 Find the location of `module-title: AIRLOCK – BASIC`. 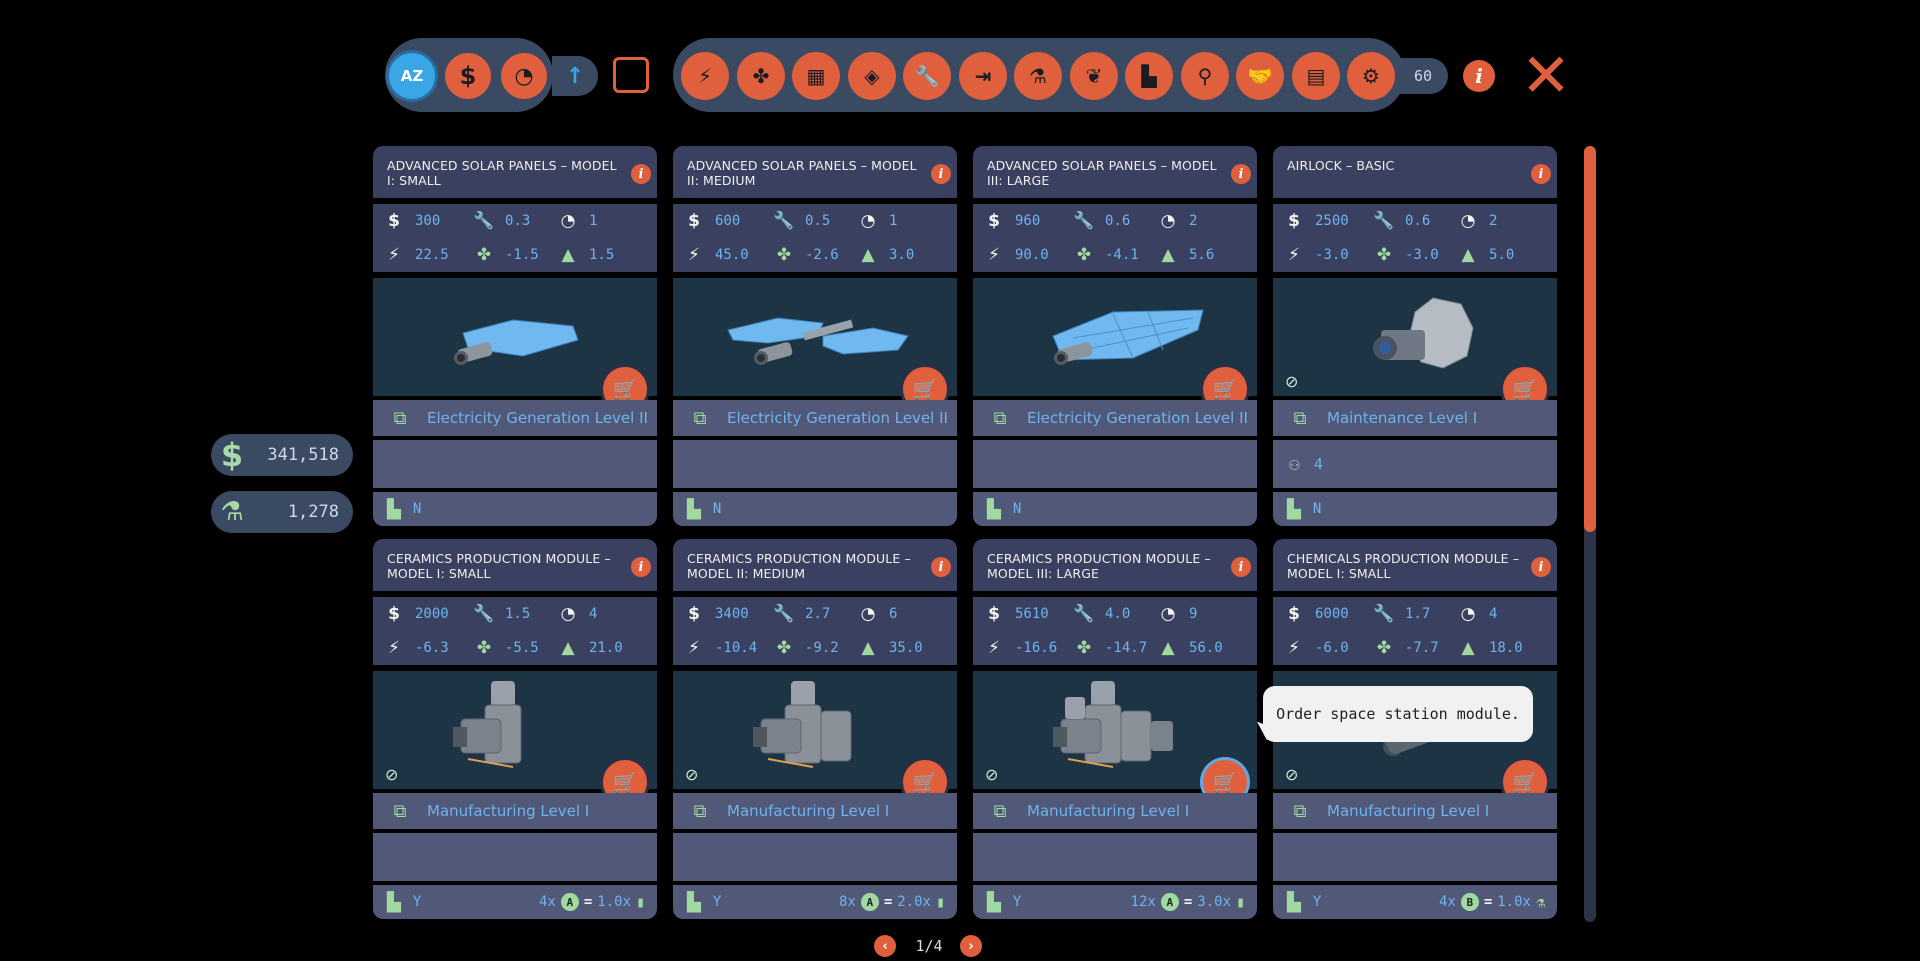

module-title: AIRLOCK – BASIC is located at coordinates (1341, 165).